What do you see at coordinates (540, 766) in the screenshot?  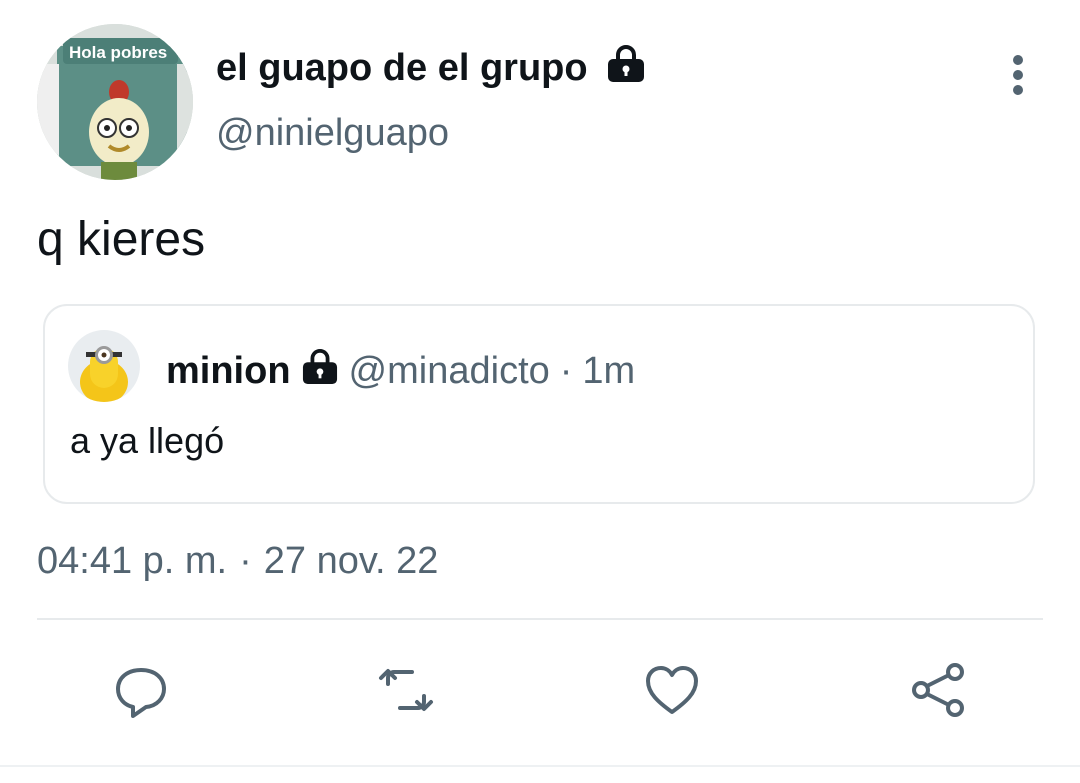 I see `bottom-divider` at bounding box center [540, 766].